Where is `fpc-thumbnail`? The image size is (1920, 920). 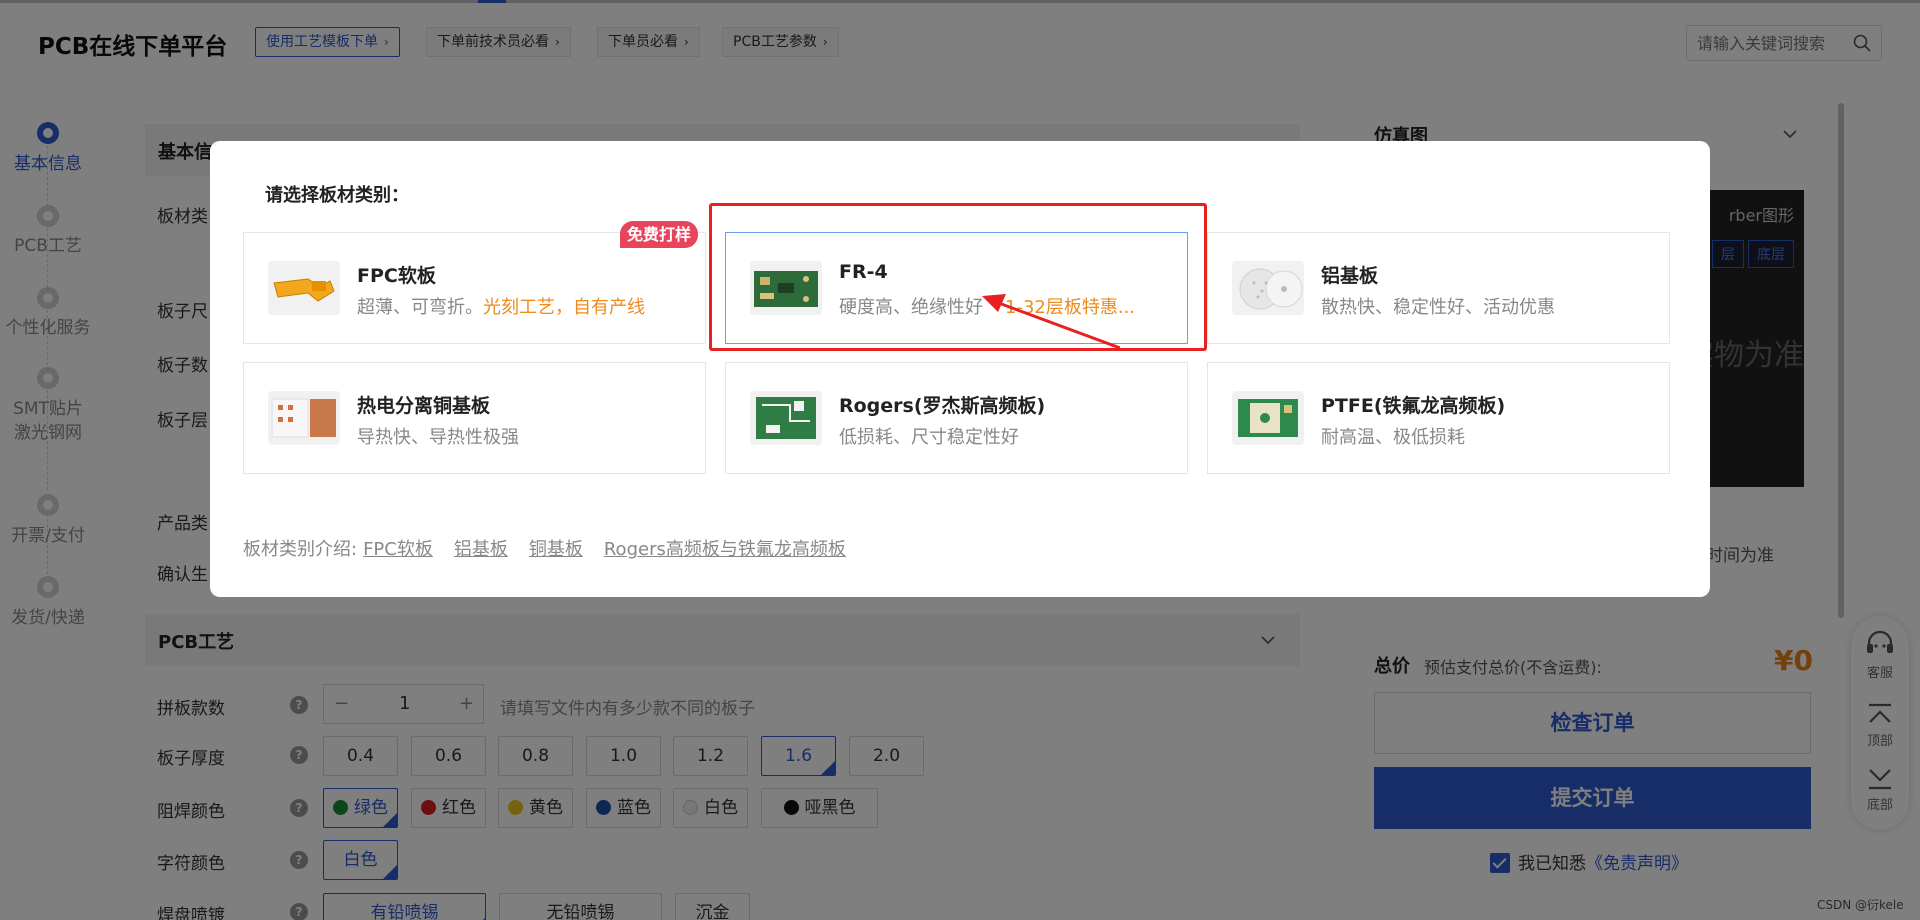 fpc-thumbnail is located at coordinates (304, 288).